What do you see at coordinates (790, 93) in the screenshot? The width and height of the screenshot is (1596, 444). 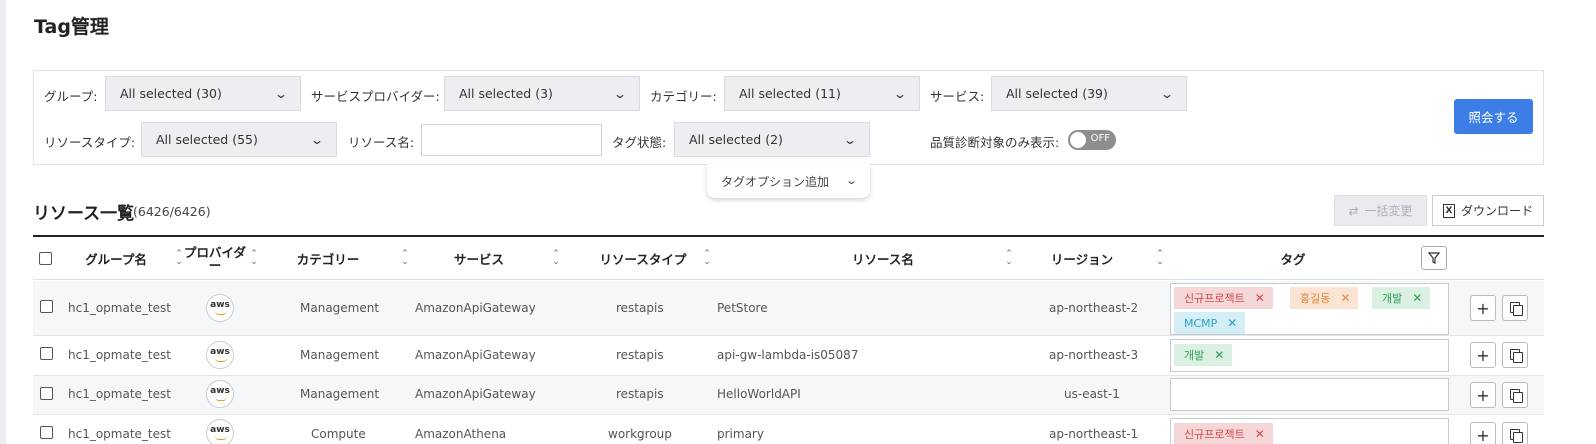 I see `category-filter-value: All selected (11)` at bounding box center [790, 93].